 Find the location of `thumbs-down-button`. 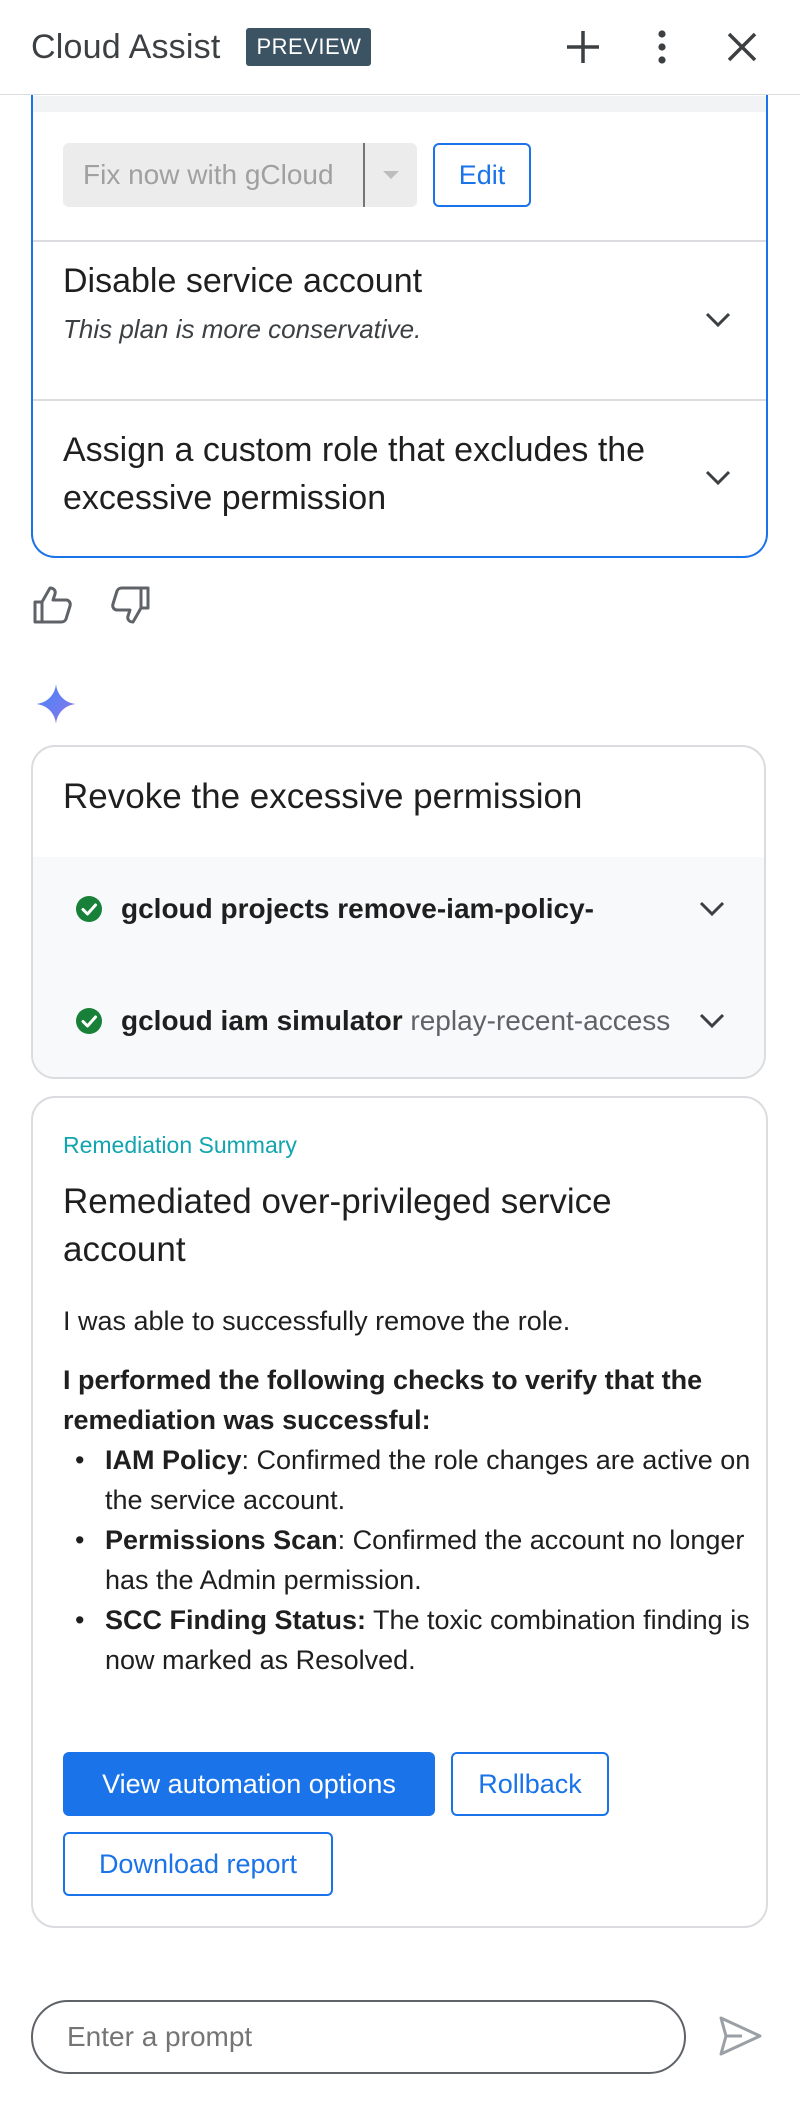

thumbs-down-button is located at coordinates (130, 605).